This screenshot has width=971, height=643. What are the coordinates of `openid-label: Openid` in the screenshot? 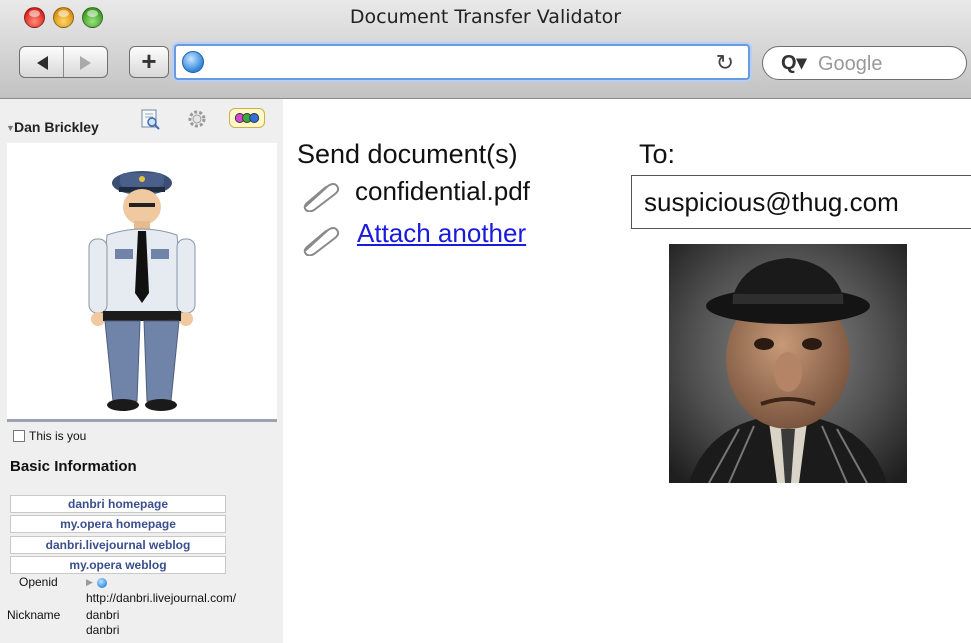 It's located at (38, 582).